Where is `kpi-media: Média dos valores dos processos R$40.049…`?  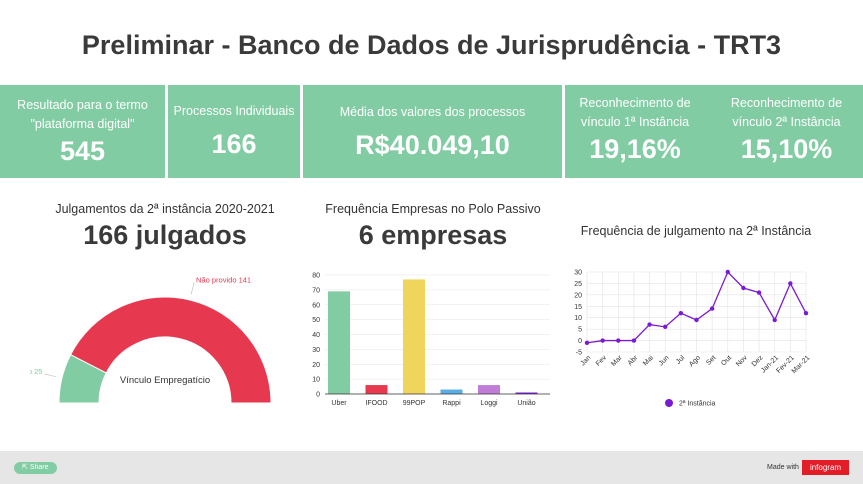
kpi-media: Média dos valores dos processos R$40.049… is located at coordinates (432, 131).